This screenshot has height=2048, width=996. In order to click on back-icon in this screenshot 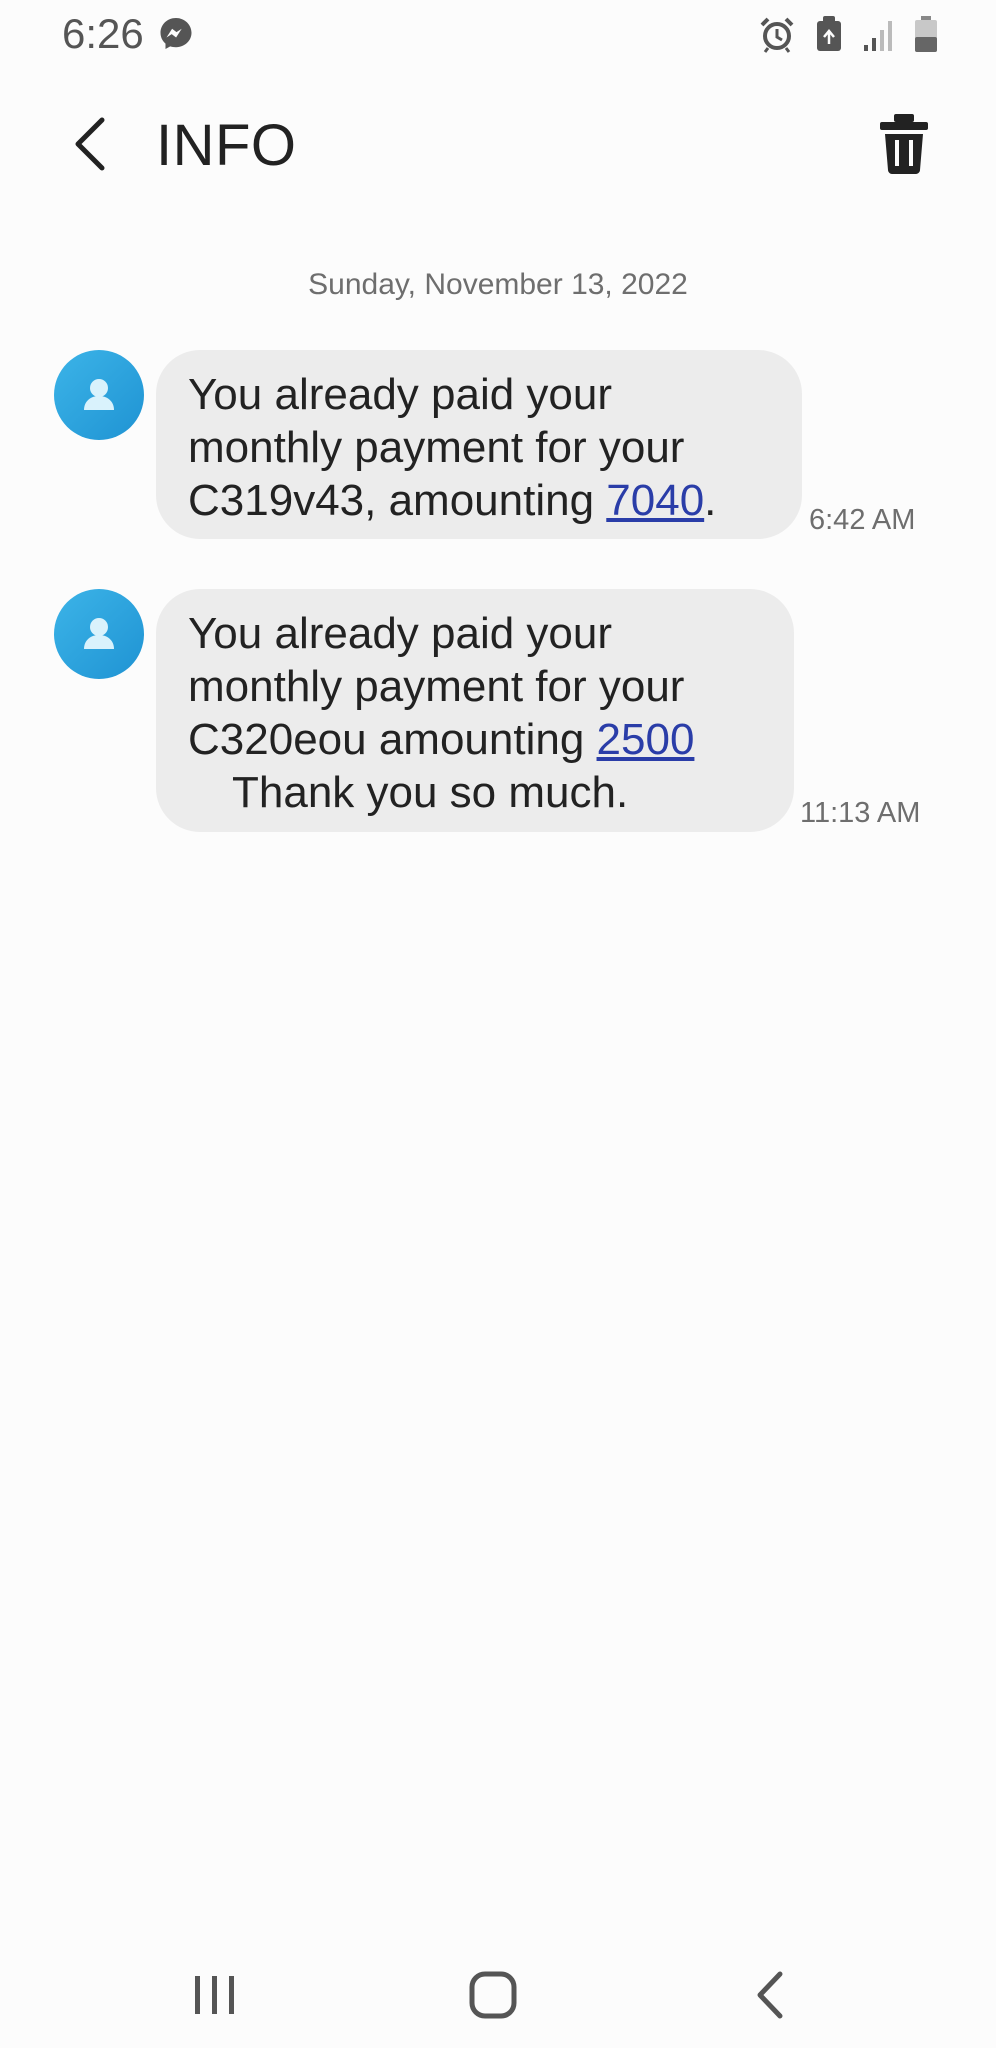, I will do `click(771, 1995)`.